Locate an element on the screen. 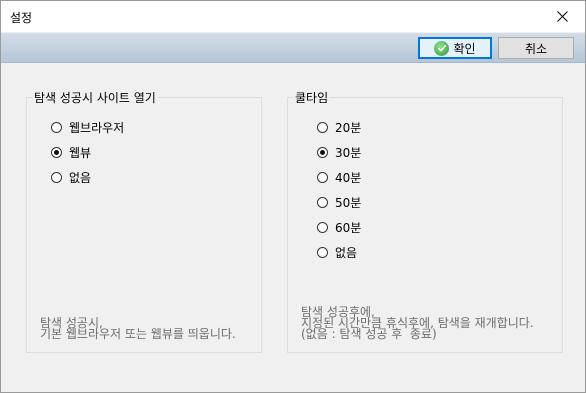  radio-label: 50분 is located at coordinates (348, 203).